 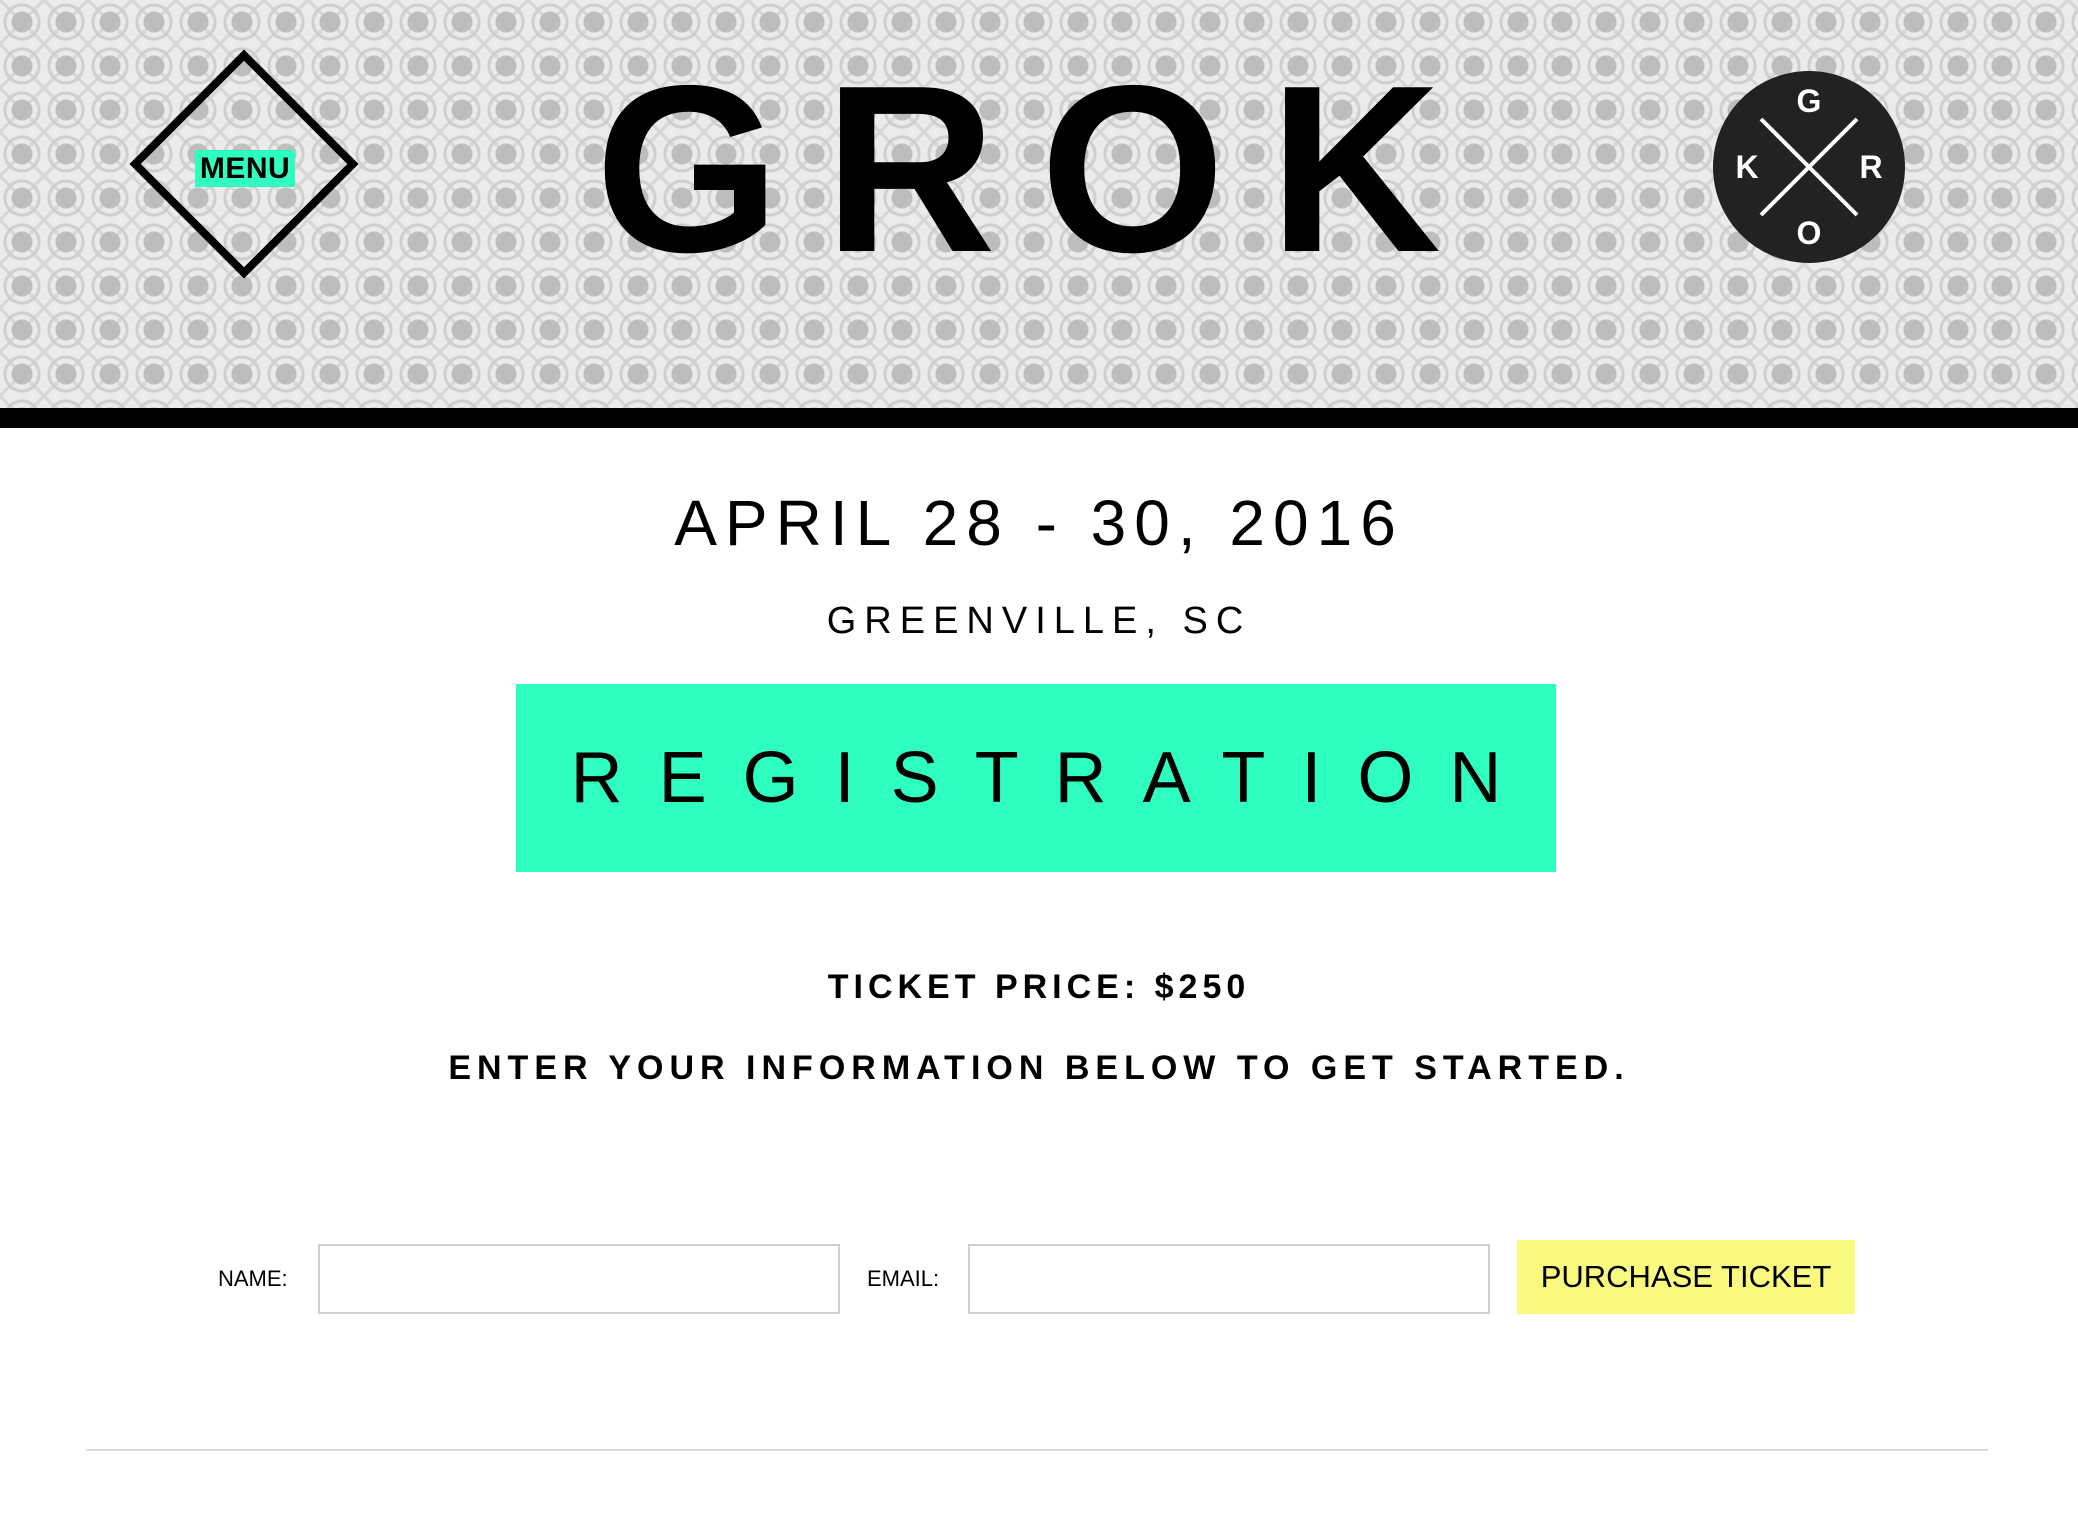 What do you see at coordinates (579, 1279) in the screenshot?
I see `name-input` at bounding box center [579, 1279].